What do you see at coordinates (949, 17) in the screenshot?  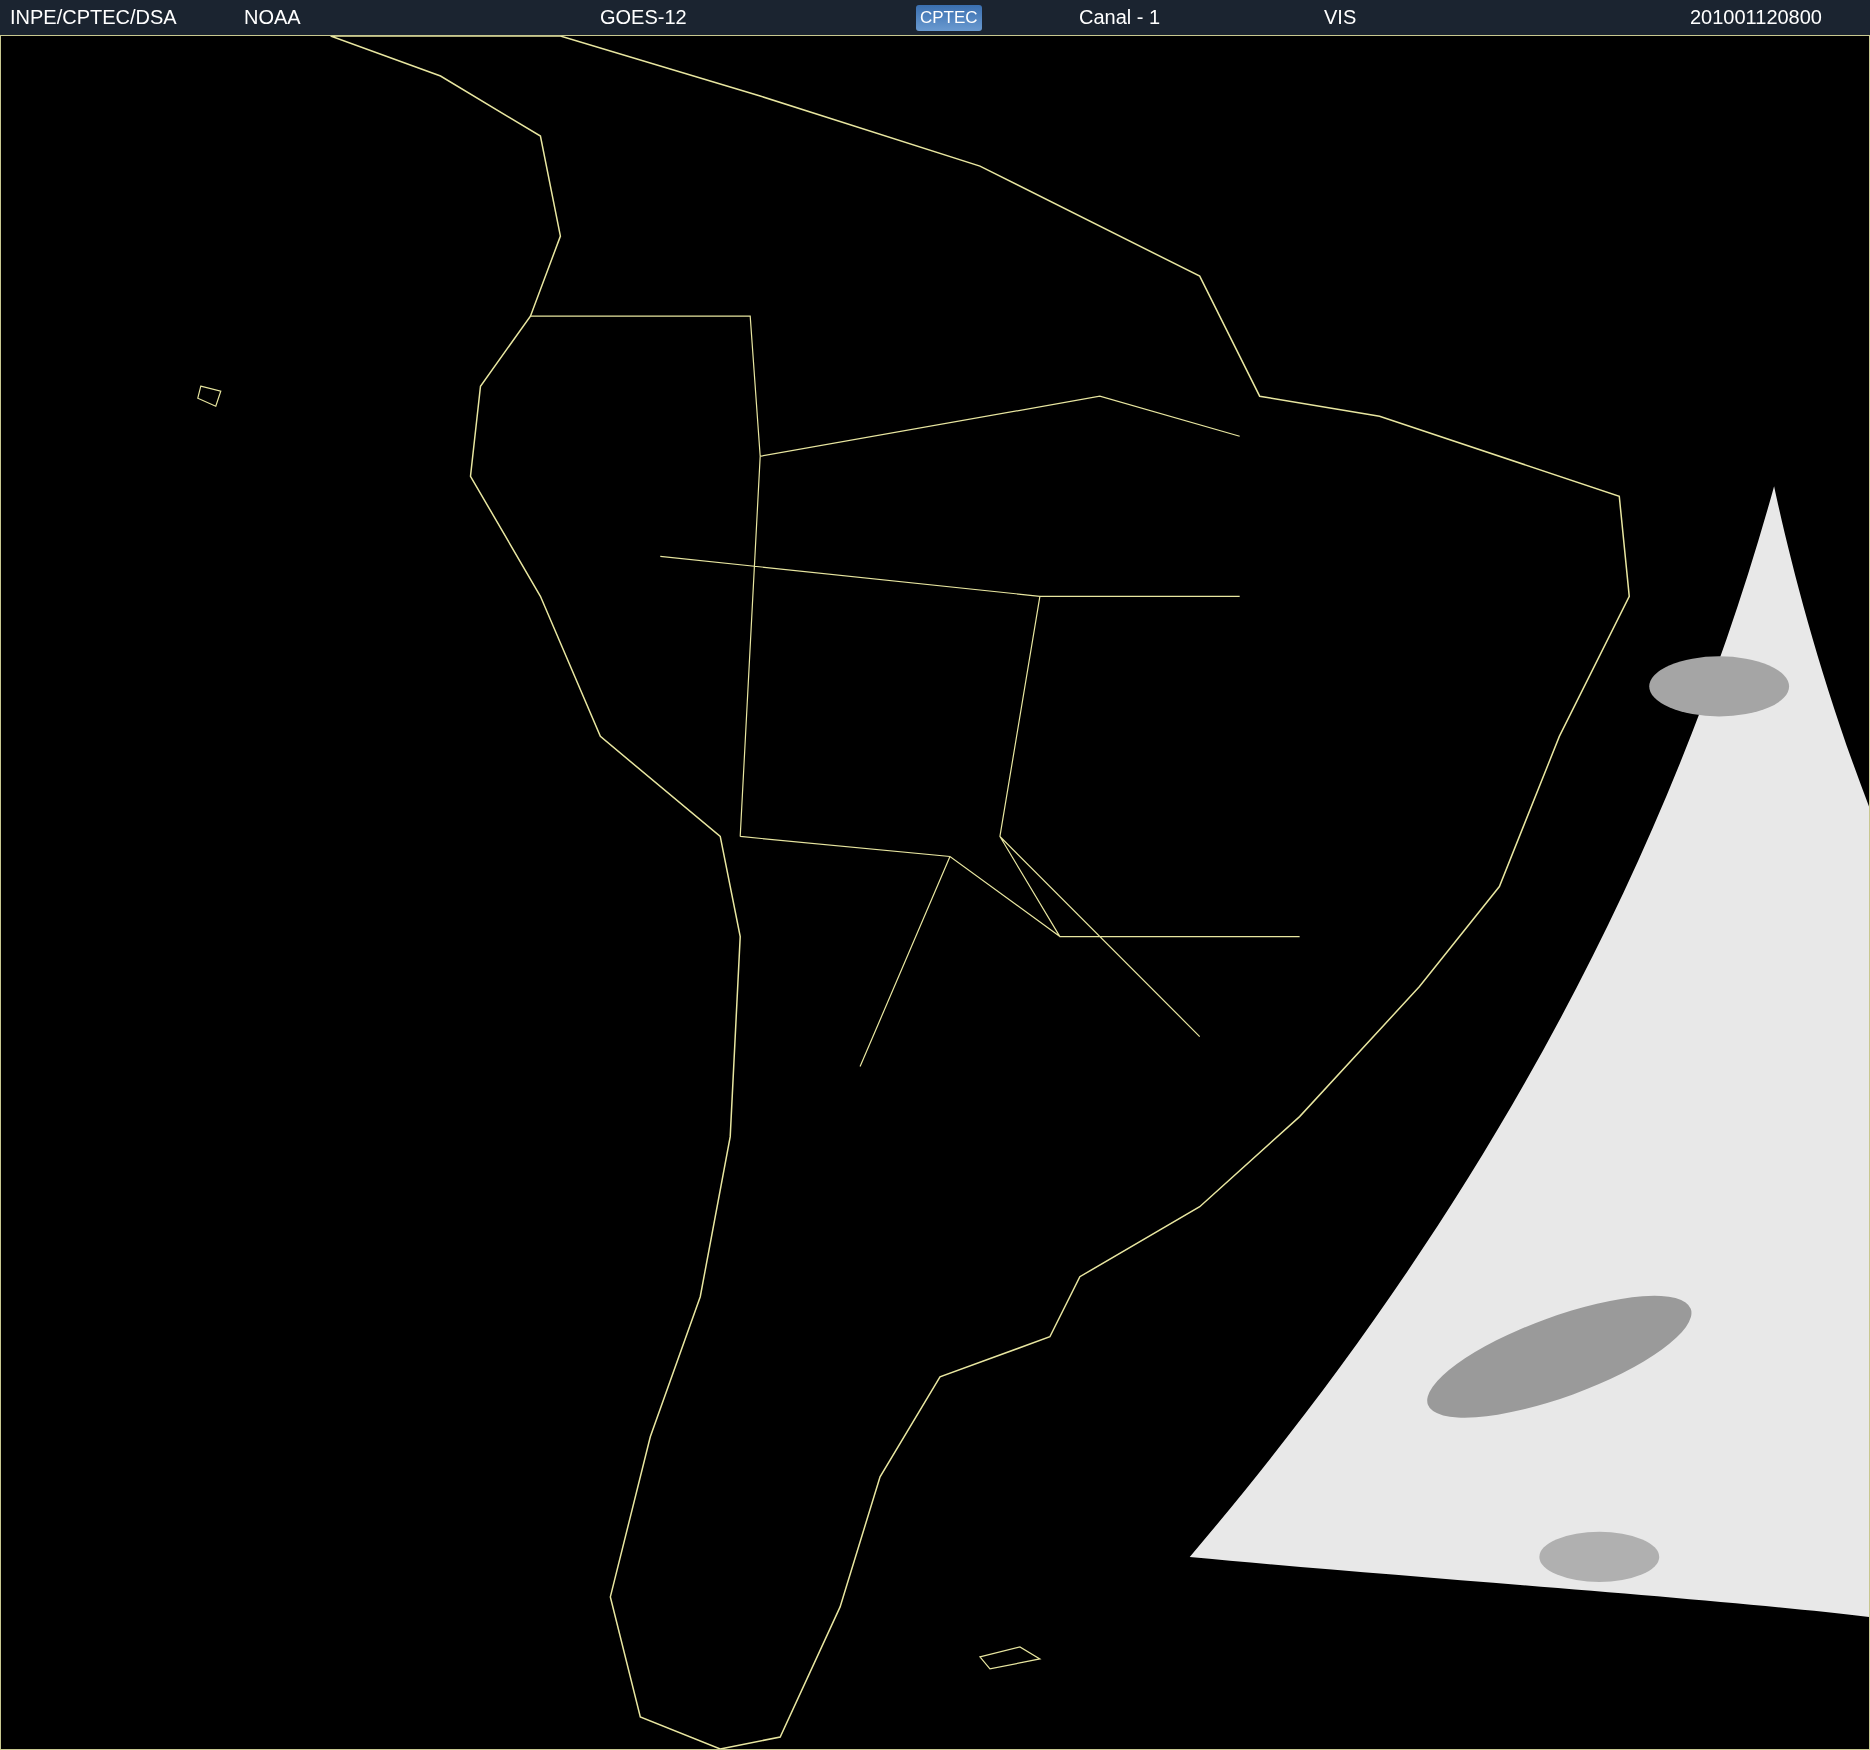 I see `logo: CPTEC` at bounding box center [949, 17].